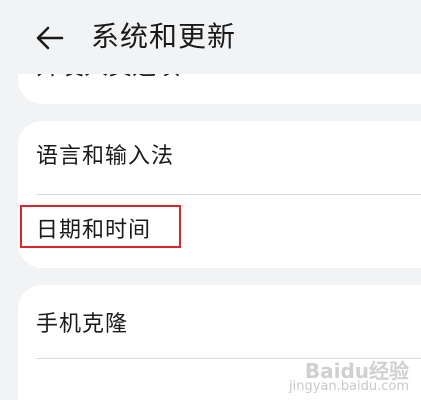  I want to click on watermark: Baidu经验 jingyan.baidu.com, so click(349, 376).